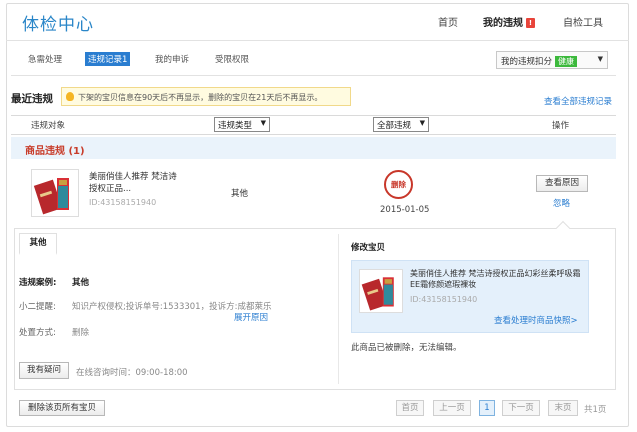  Describe the element at coordinates (81, 333) in the screenshot. I see `method-value: 删除` at that location.